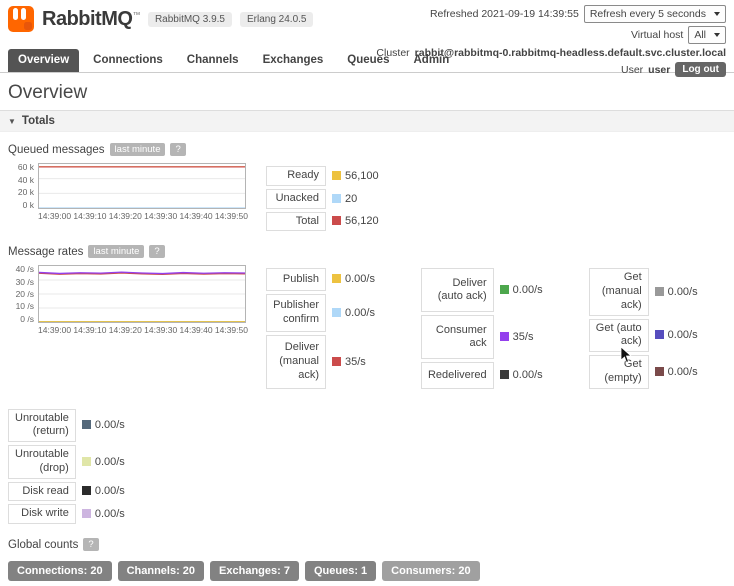 The height and width of the screenshot is (586, 734). I want to click on legend-value: 56,120, so click(362, 221).